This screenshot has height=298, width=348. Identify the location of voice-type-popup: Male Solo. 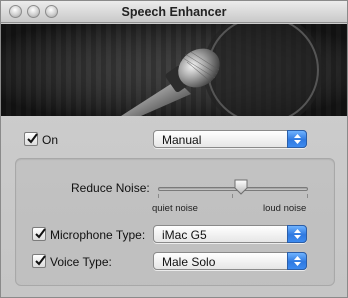
(230, 261).